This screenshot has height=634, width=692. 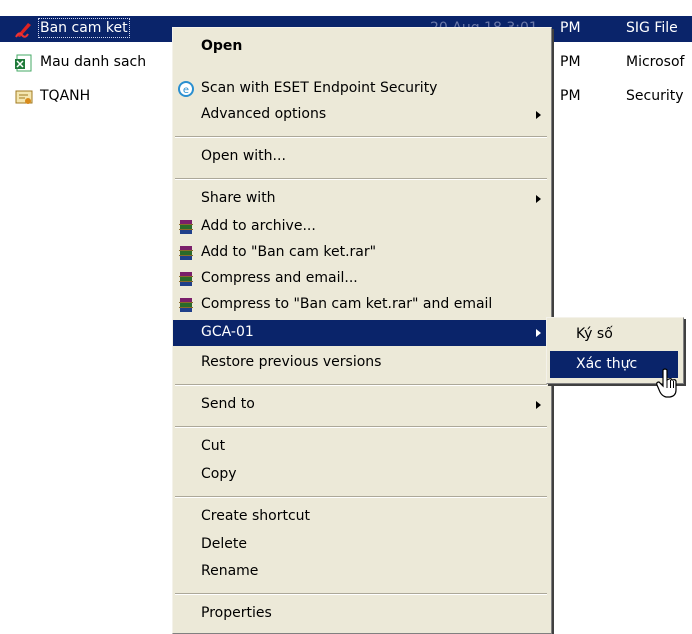 What do you see at coordinates (362, 405) in the screenshot?
I see `menu-item-send-to: Send to` at bounding box center [362, 405].